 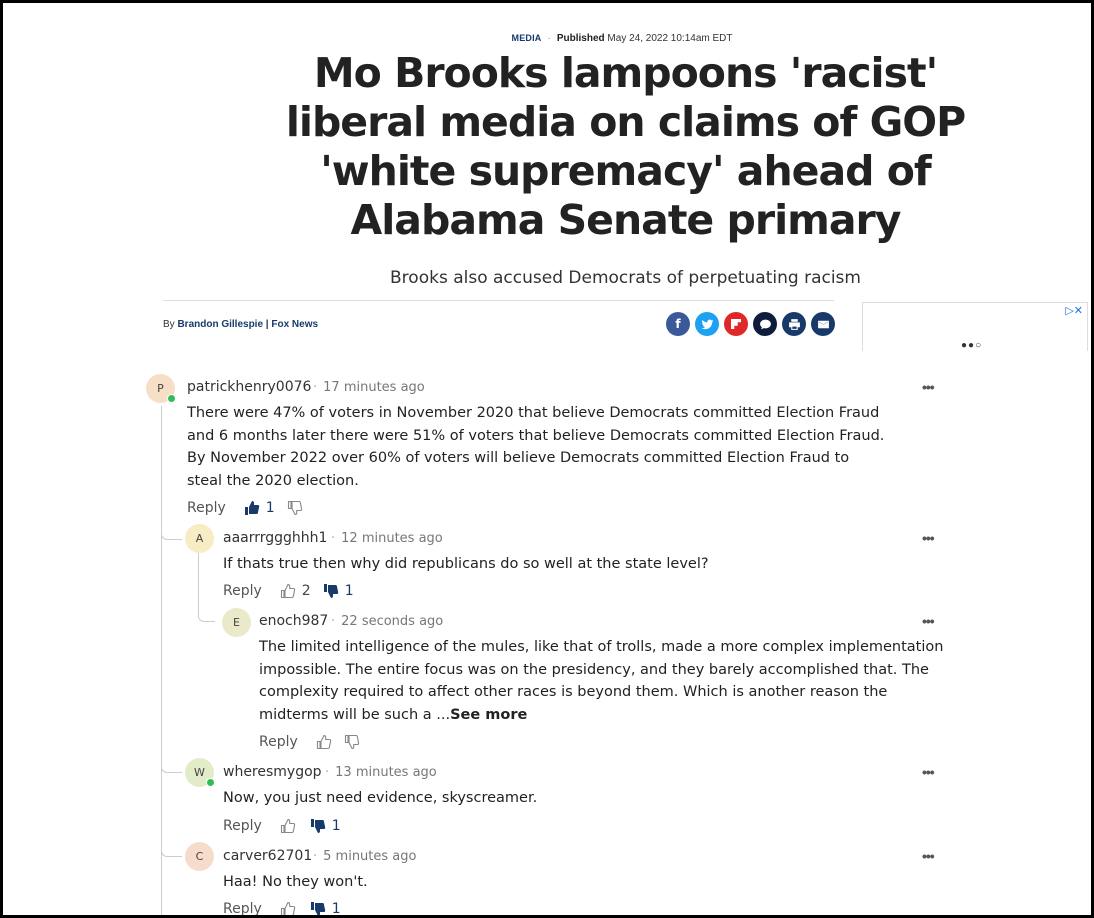 I want to click on print-icon, so click(x=794, y=324).